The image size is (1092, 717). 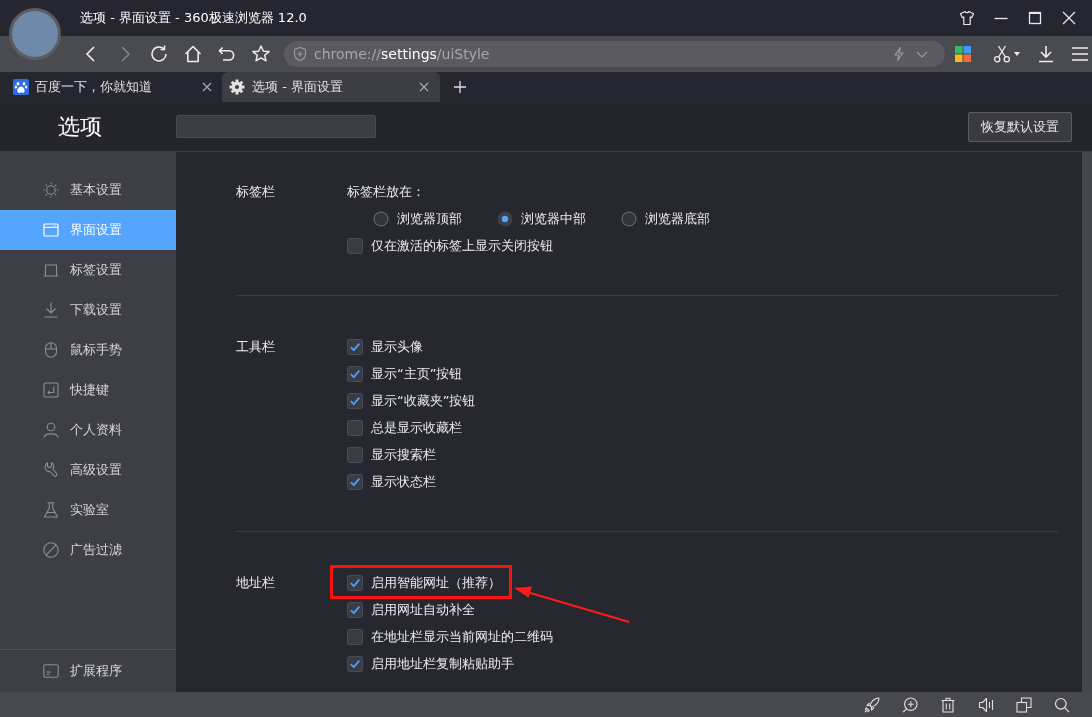 I want to click on prompt-text: 标签栏放在：, so click(x=386, y=191).